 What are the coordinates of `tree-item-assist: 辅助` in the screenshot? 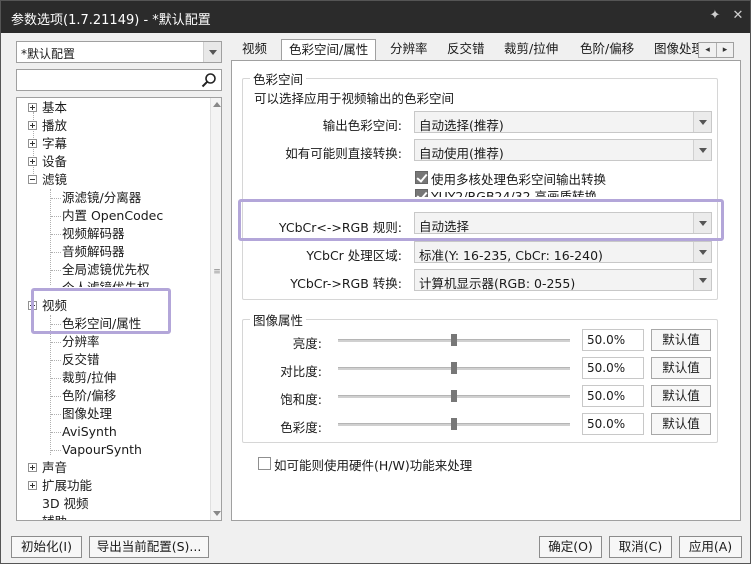 It's located at (54, 516).